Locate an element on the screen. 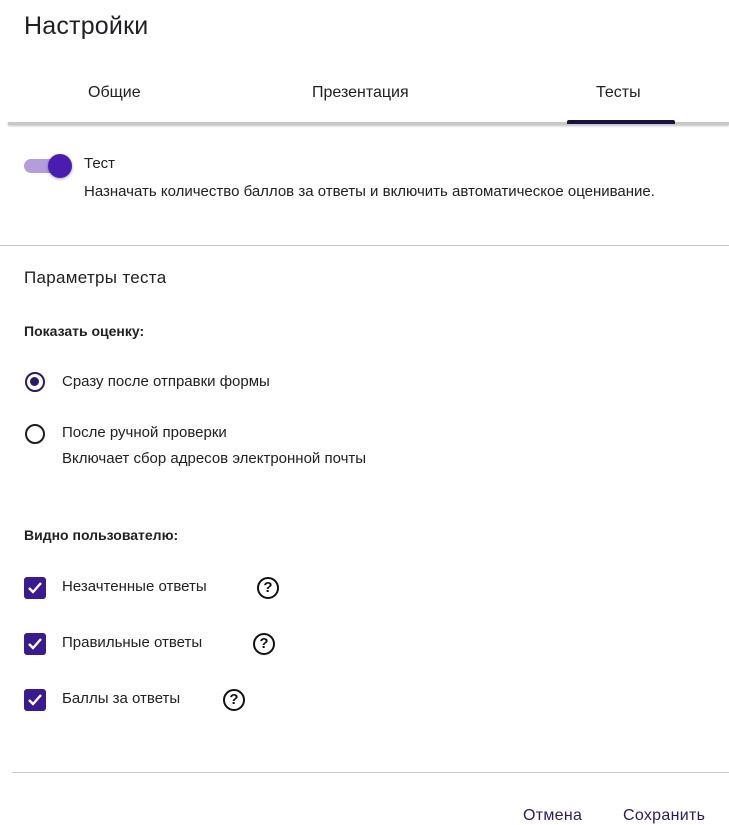 The width and height of the screenshot is (729, 825). quiz-options-title: Параметры теста is located at coordinates (95, 277).